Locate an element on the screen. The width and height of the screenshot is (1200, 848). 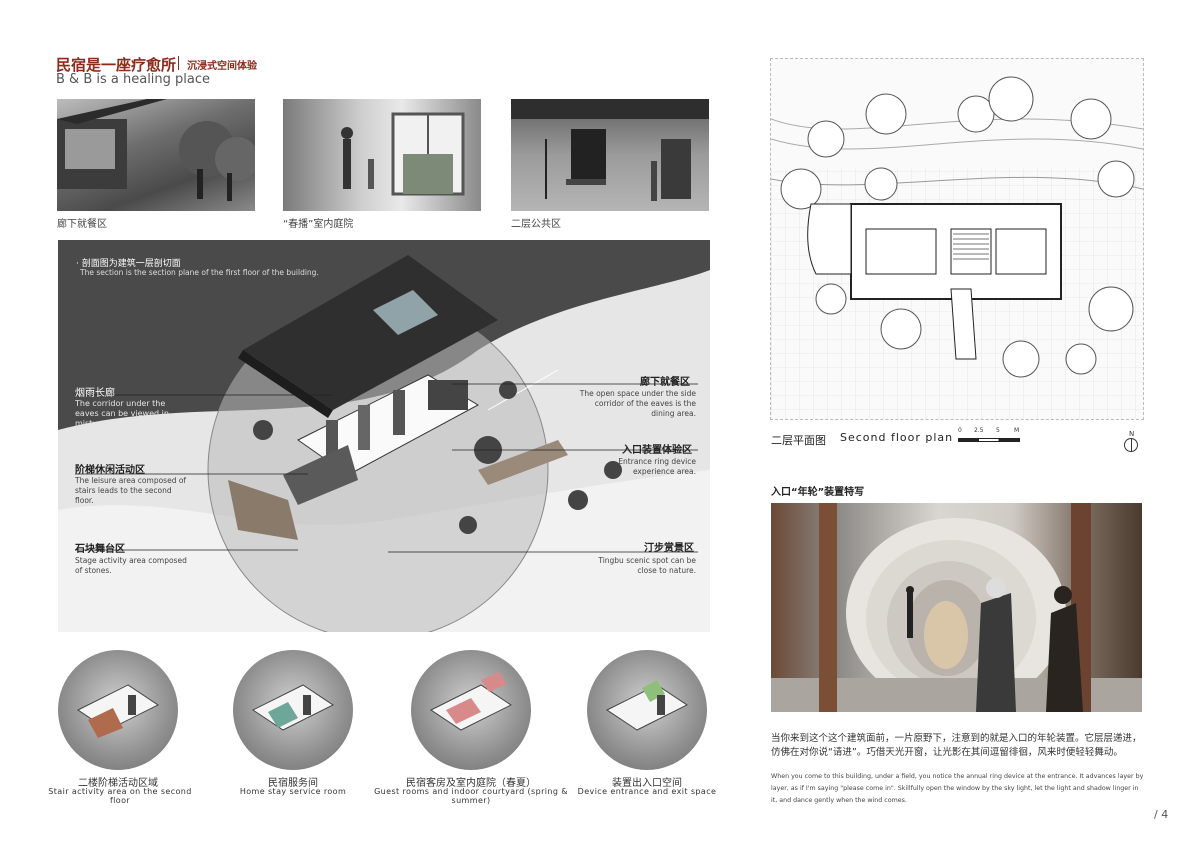
photo-courtyard-illustration is located at coordinates (403, 154).